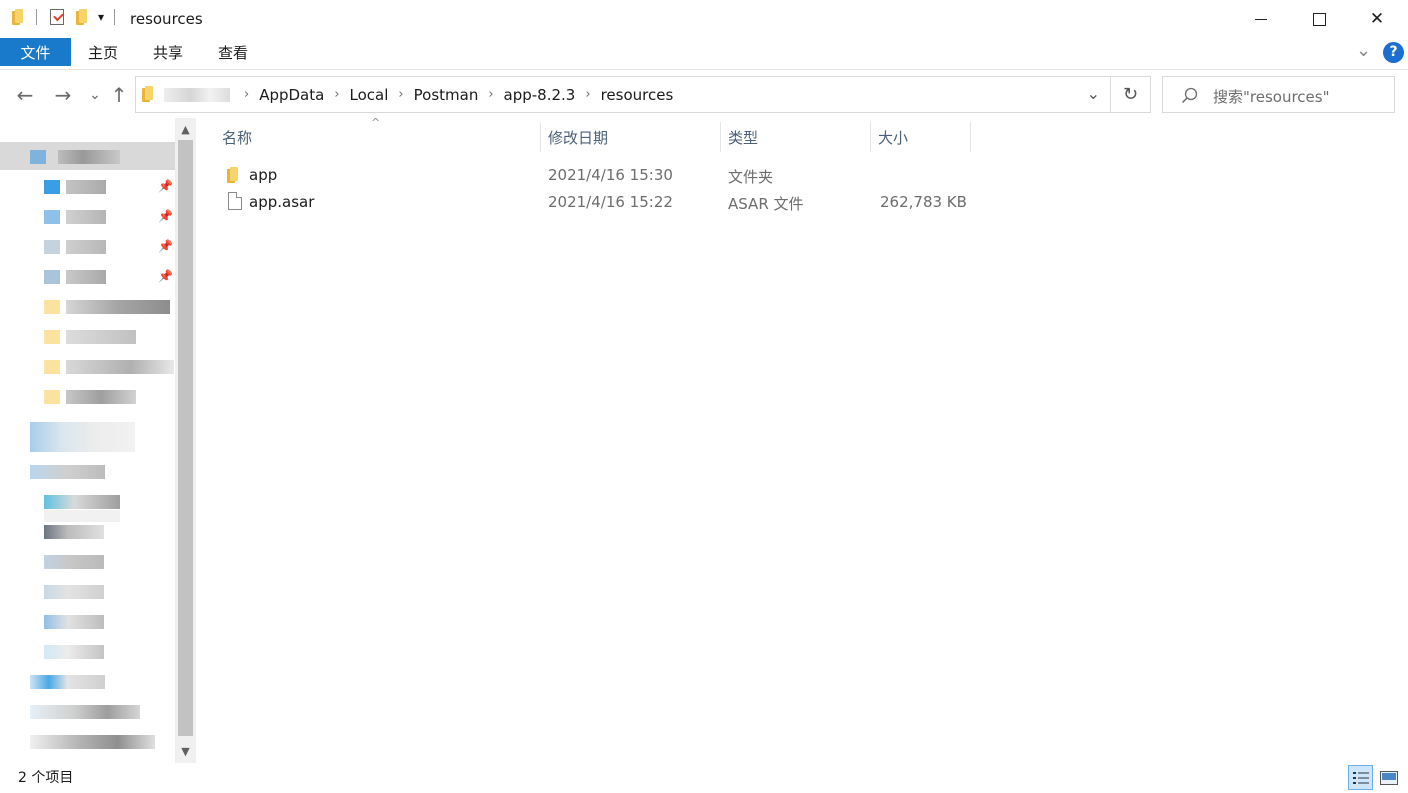 The width and height of the screenshot is (1408, 793). I want to click on status-item-count: 2 个项目, so click(46, 778).